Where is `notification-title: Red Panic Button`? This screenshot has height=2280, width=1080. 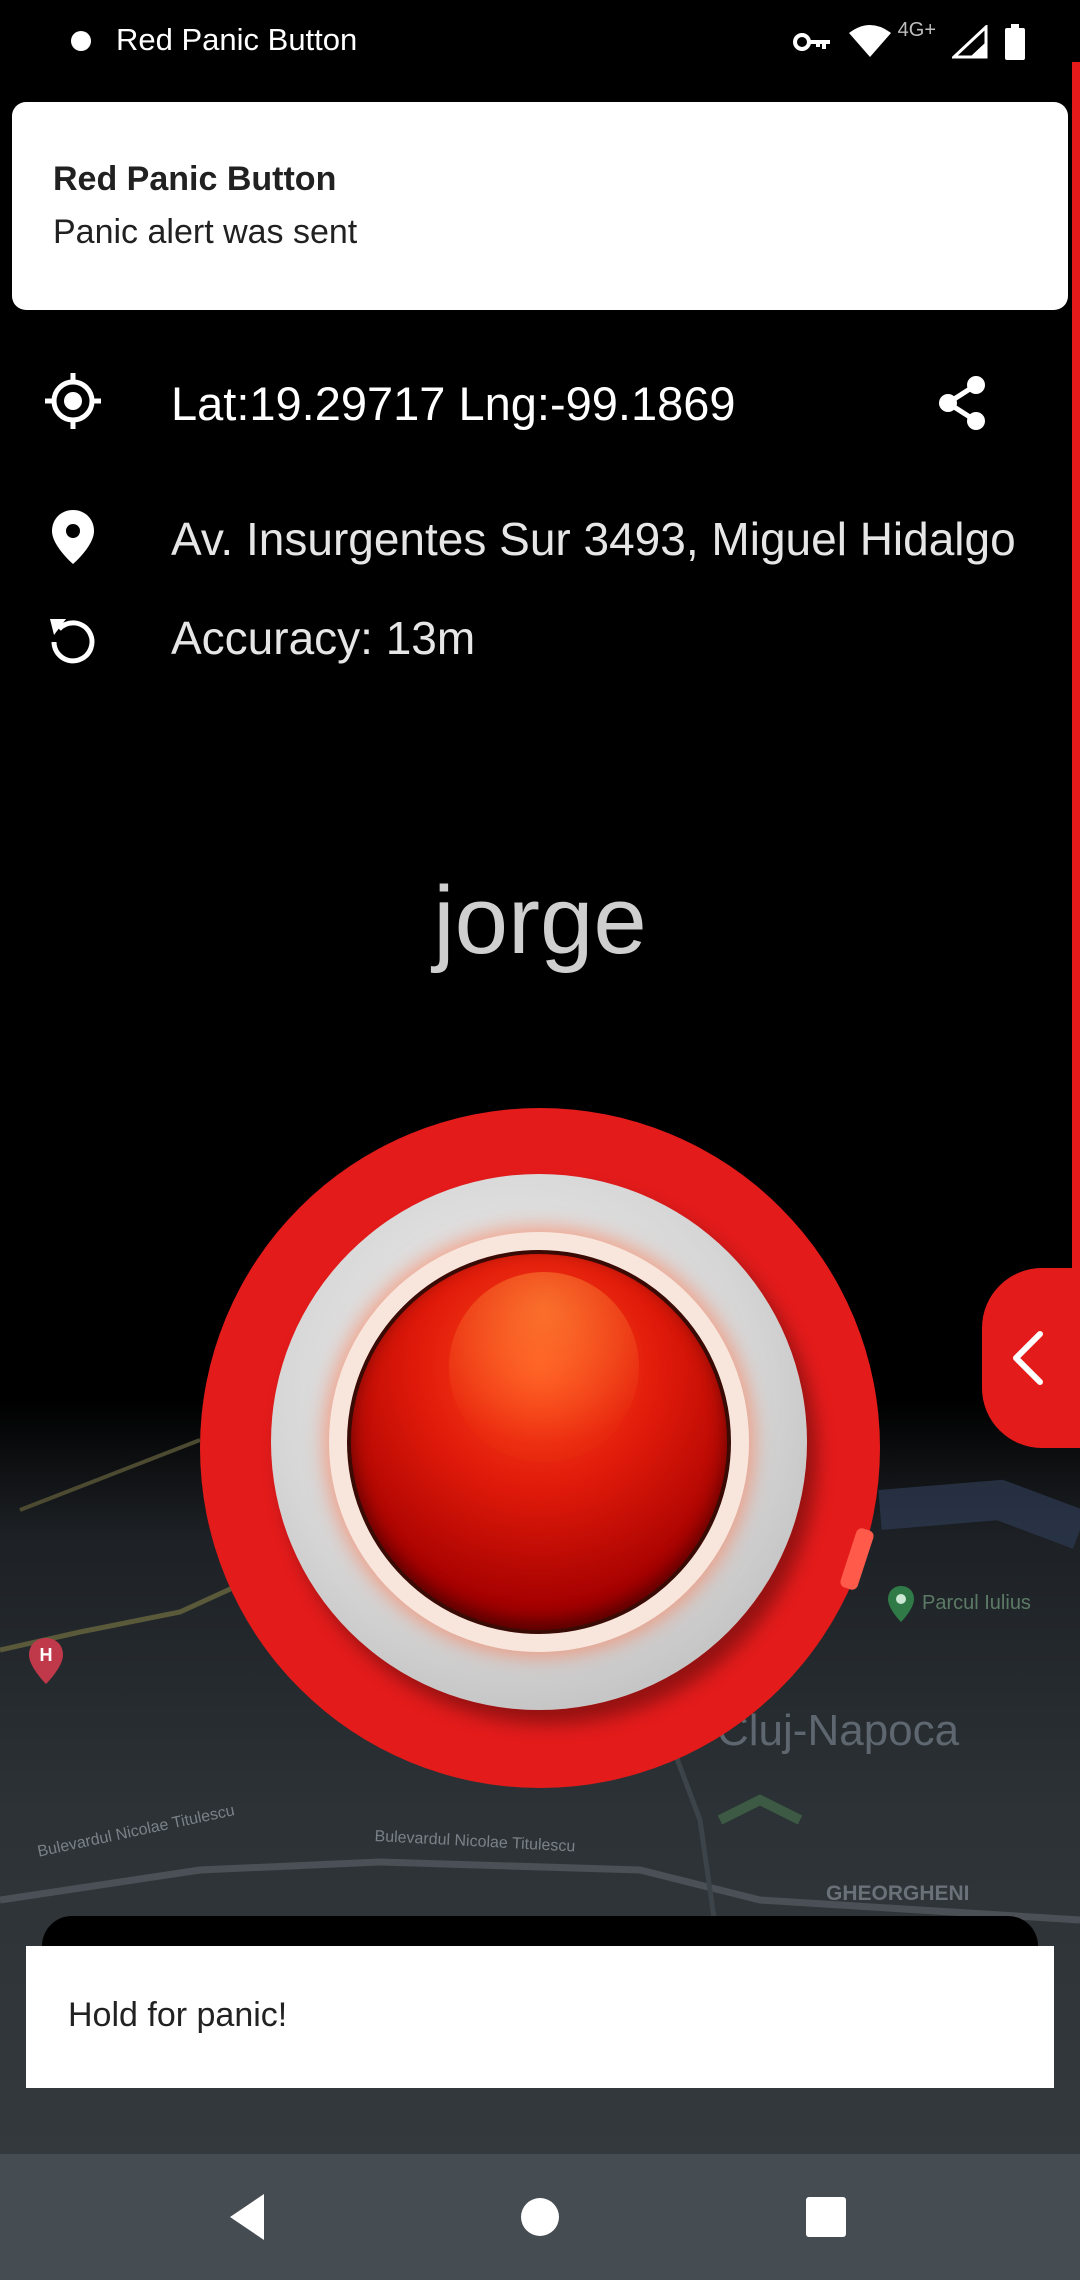
notification-title: Red Panic Button is located at coordinates (195, 179).